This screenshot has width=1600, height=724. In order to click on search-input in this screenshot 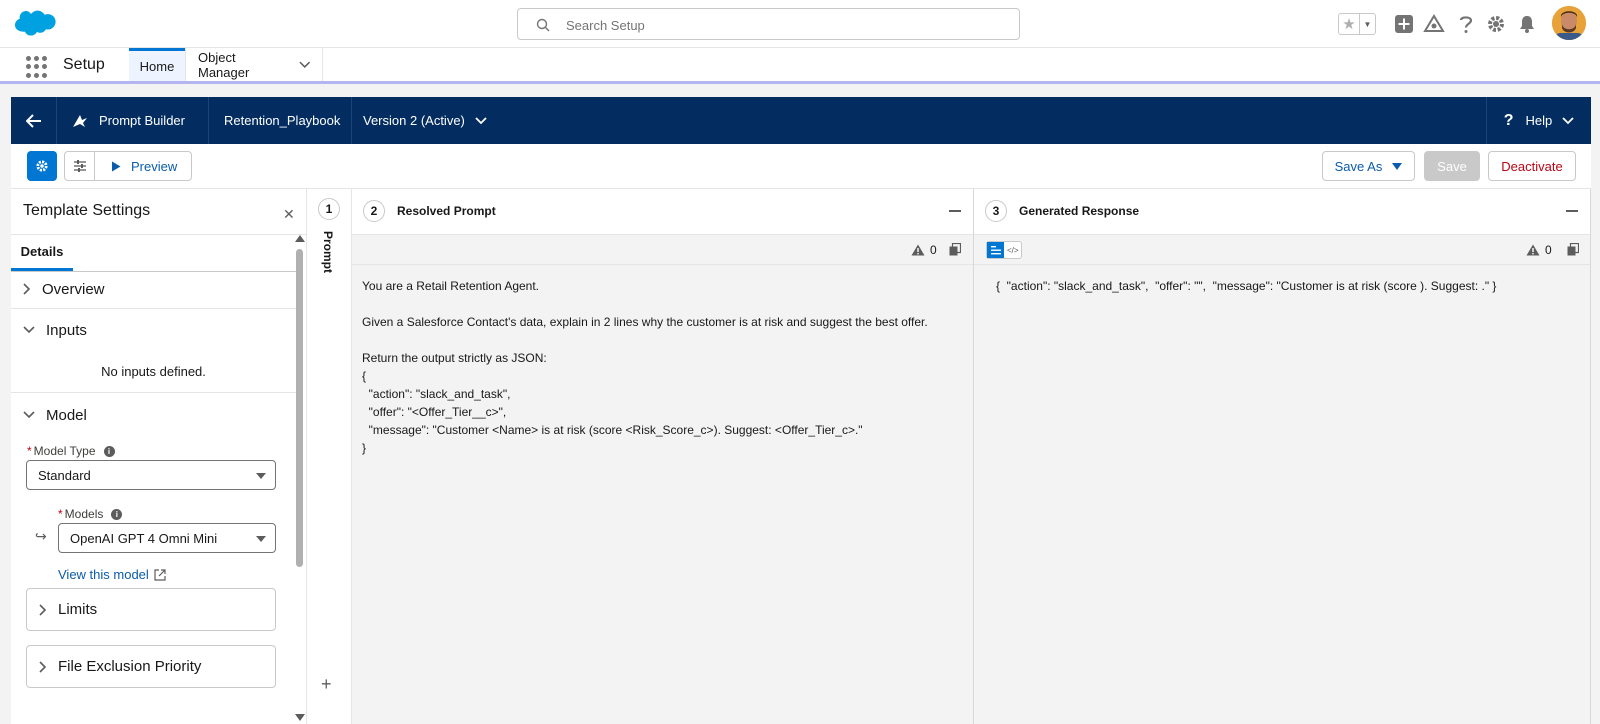, I will do `click(781, 25)`.